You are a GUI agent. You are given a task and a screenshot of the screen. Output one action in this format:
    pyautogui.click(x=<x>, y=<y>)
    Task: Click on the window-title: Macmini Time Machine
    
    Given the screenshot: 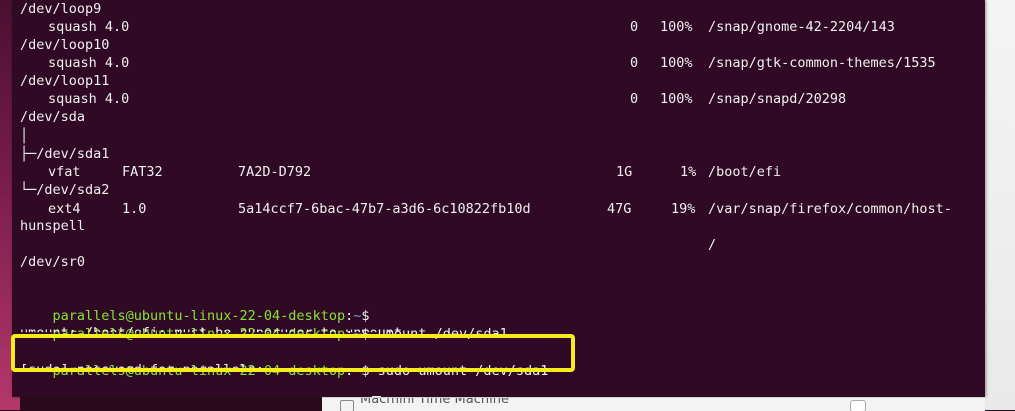 What is the action you would take?
    pyautogui.click(x=434, y=402)
    